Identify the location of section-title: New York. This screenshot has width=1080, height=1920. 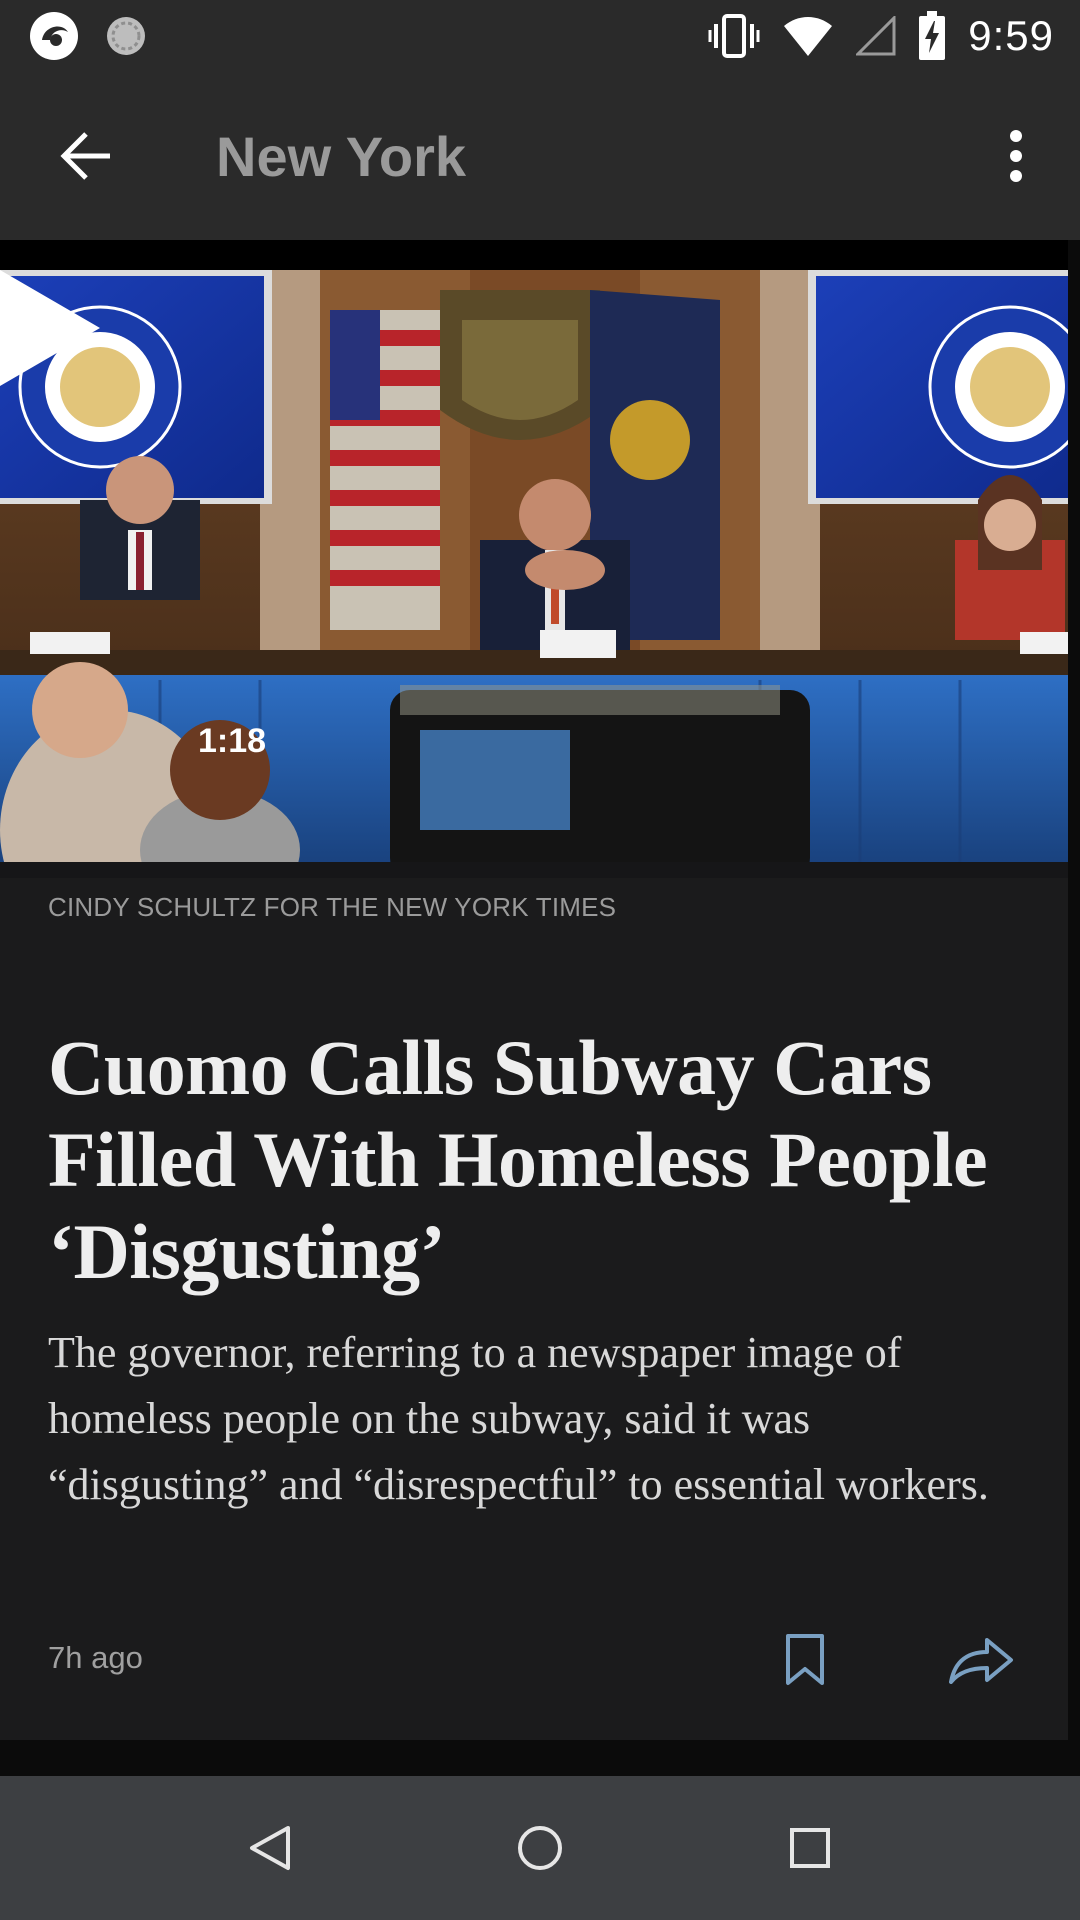
(341, 156).